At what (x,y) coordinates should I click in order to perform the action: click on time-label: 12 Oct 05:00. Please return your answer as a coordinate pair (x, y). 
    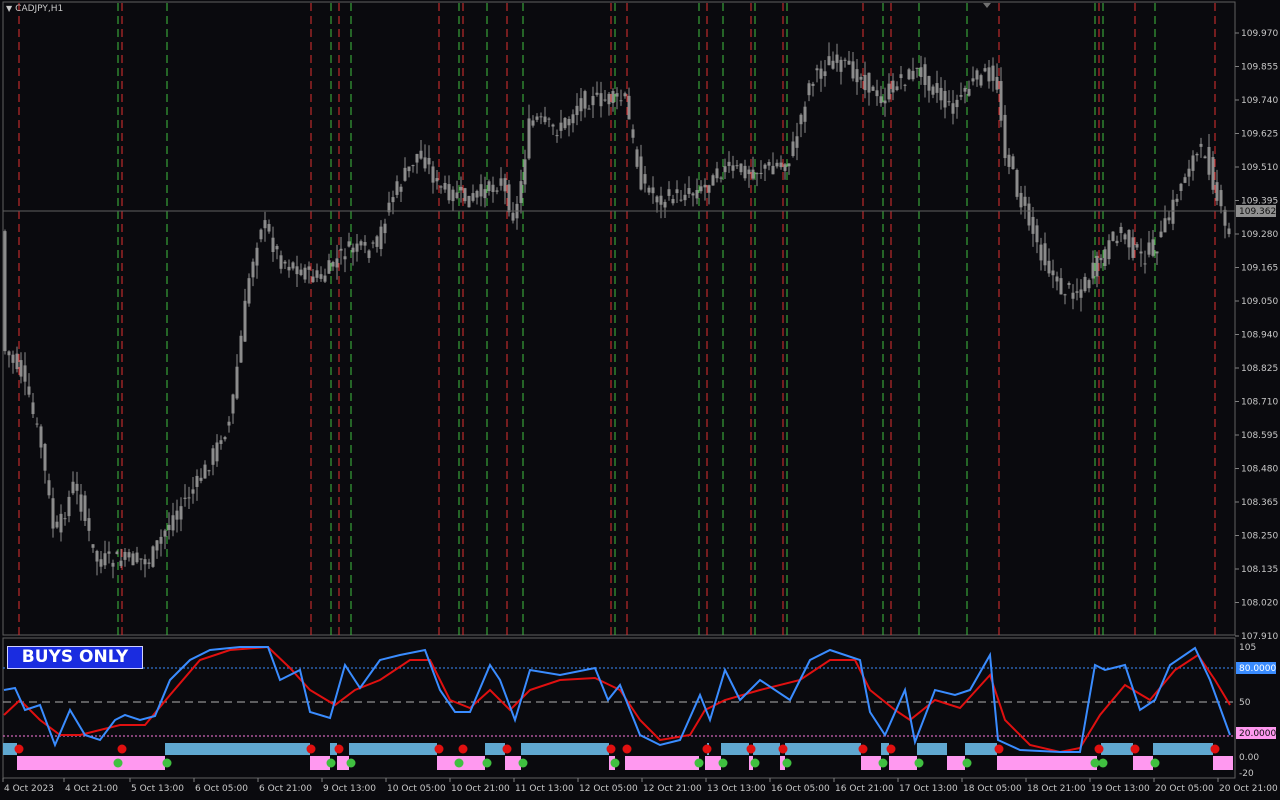
    Looking at the image, I should click on (608, 789).